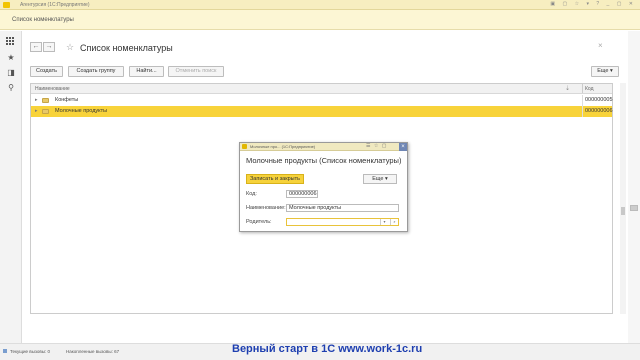 This screenshot has height=360, width=640. I want to click on window-controls: ▣ ▢ ☆ ▾ ? _ ▢ ✕, so click(593, 4).